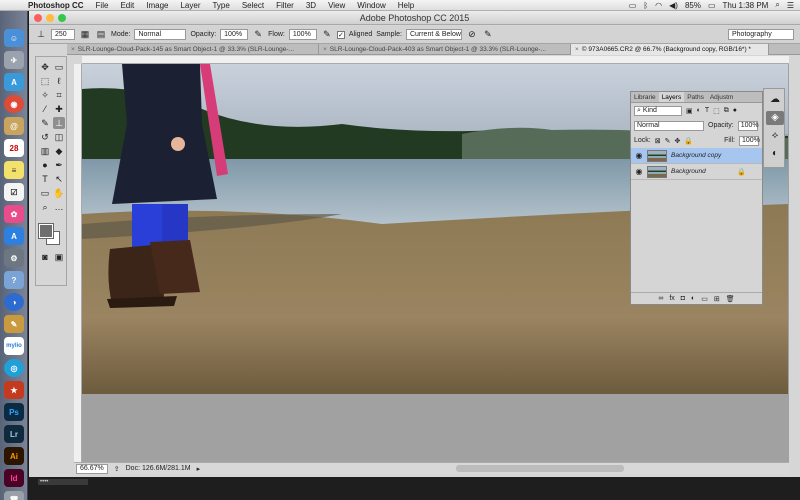  Describe the element at coordinates (158, 468) in the screenshot. I see `doc-size-info: Doc: 126.6M/281.1M` at that location.